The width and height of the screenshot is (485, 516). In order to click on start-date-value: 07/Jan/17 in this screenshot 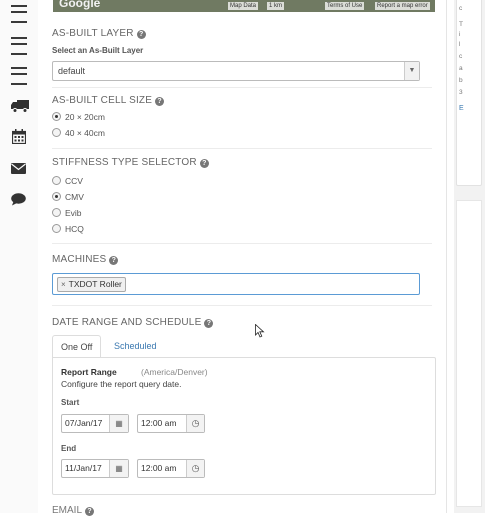, I will do `click(84, 423)`.